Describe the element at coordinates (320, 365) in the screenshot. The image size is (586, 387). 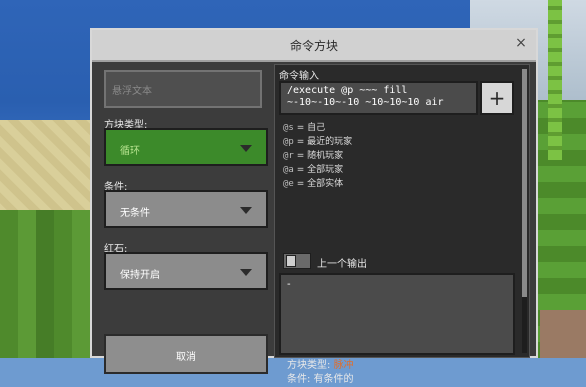
I see `block-type-info: 方块类型: 脉冲` at that location.